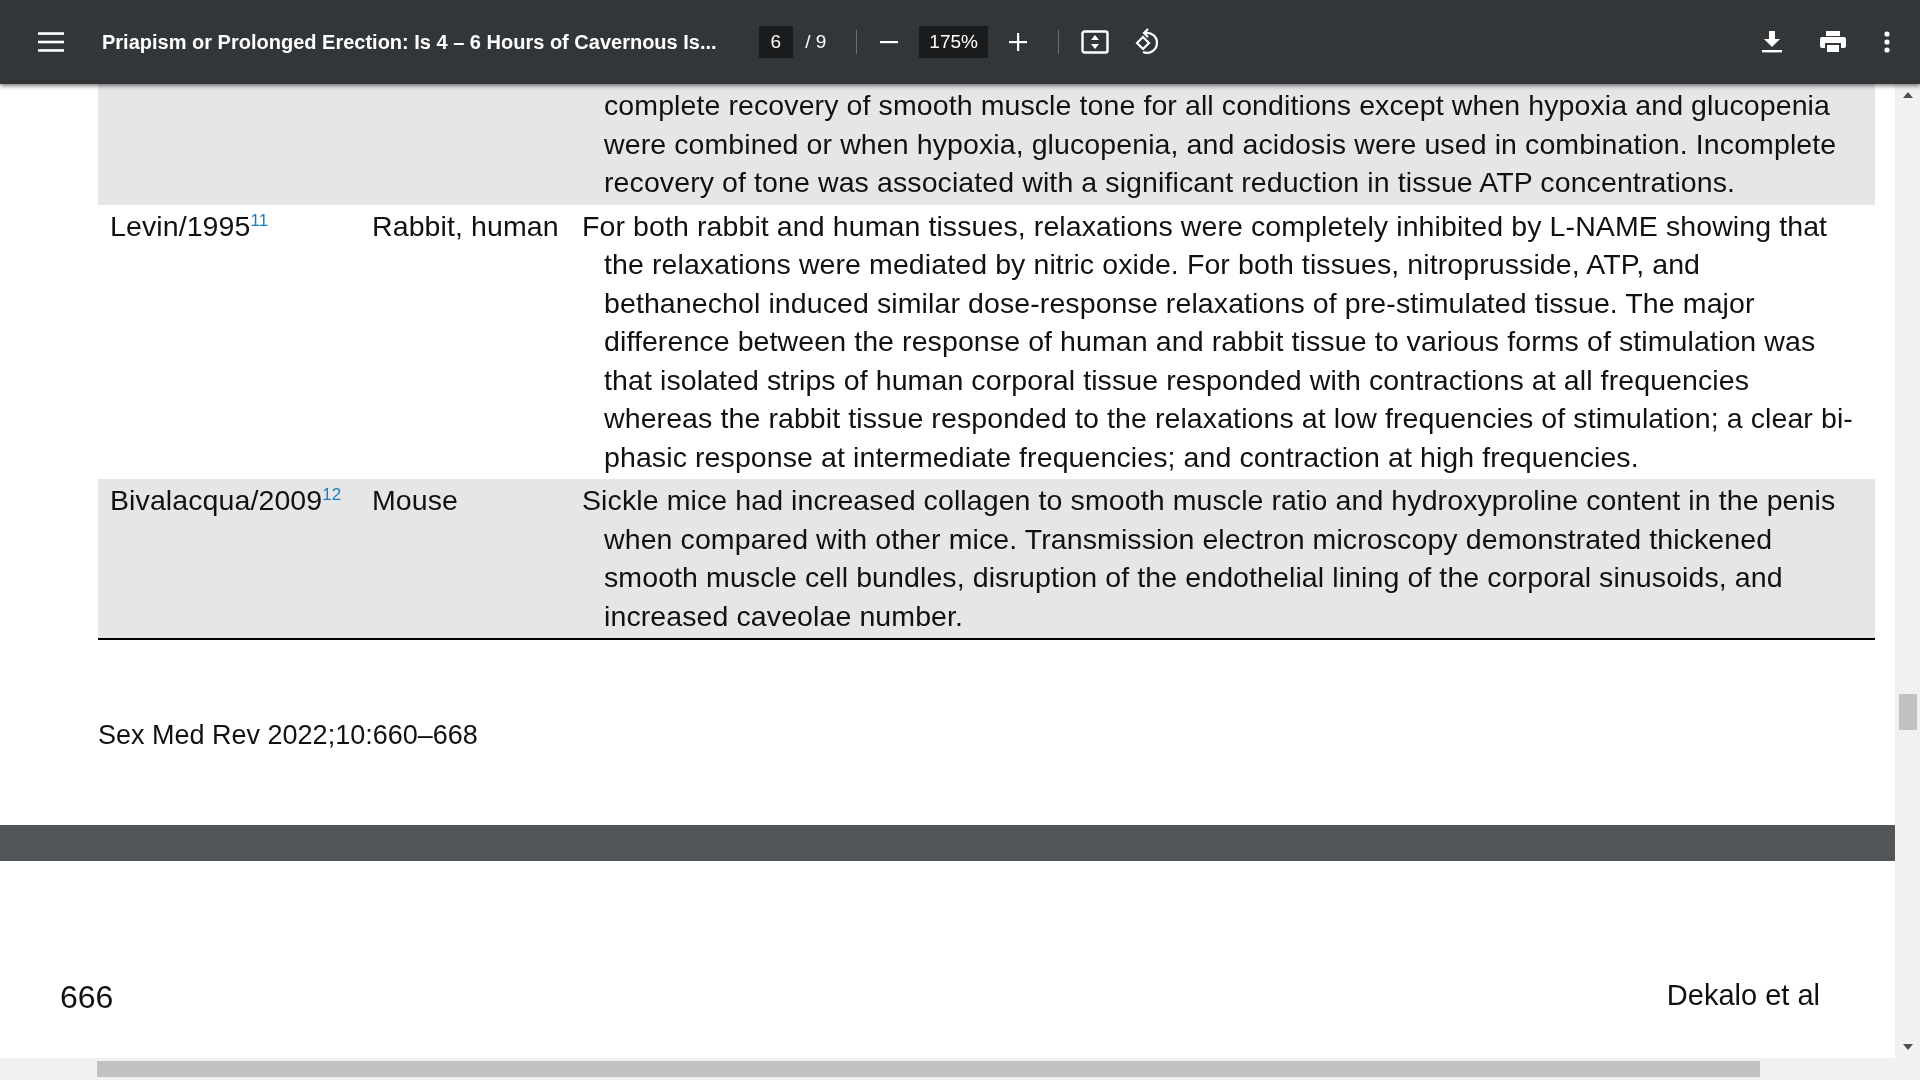 The width and height of the screenshot is (1920, 1080). What do you see at coordinates (1743, 995) in the screenshot?
I see `running-head: Dekalo et al` at bounding box center [1743, 995].